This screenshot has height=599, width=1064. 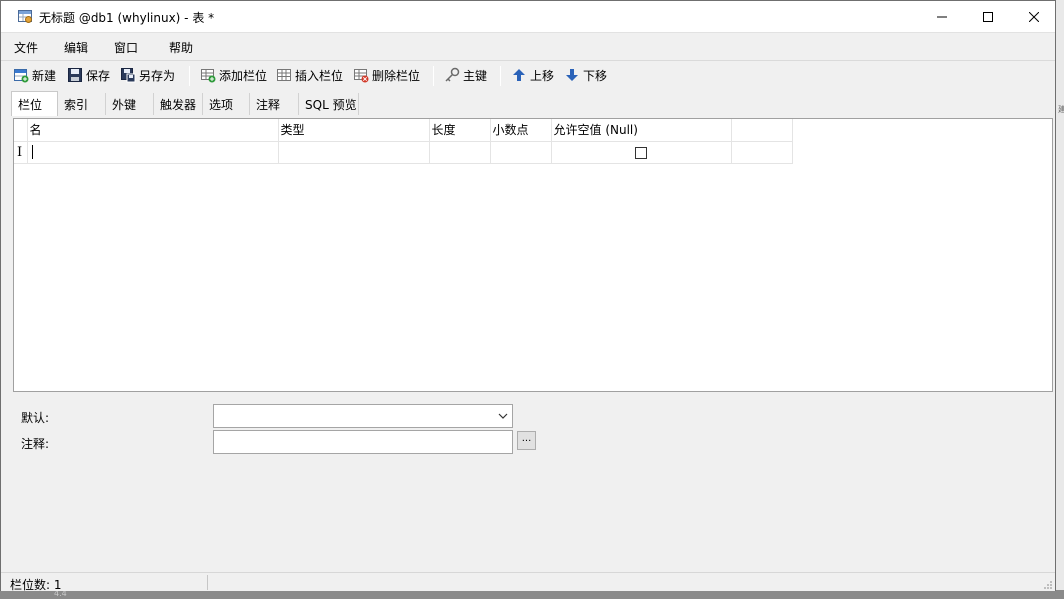 I want to click on allow-null-checkbox, so click(x=641, y=152).